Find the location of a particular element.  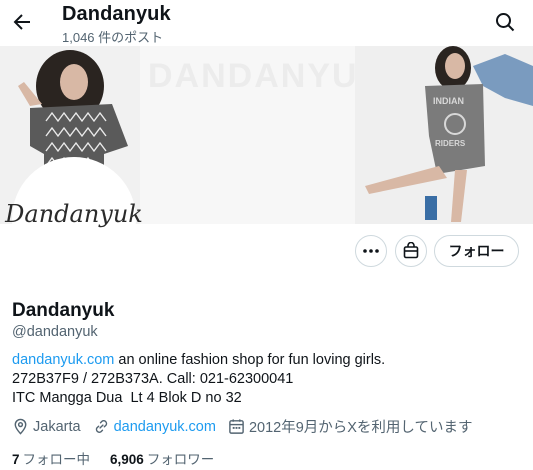

search-icon is located at coordinates (505, 22).